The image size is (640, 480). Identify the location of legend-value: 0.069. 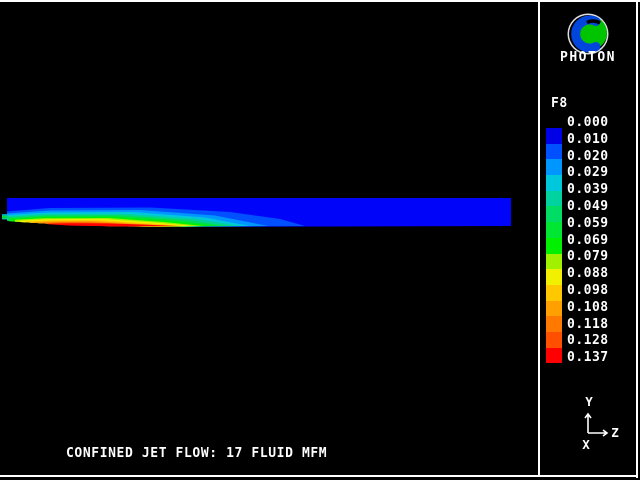
(588, 240).